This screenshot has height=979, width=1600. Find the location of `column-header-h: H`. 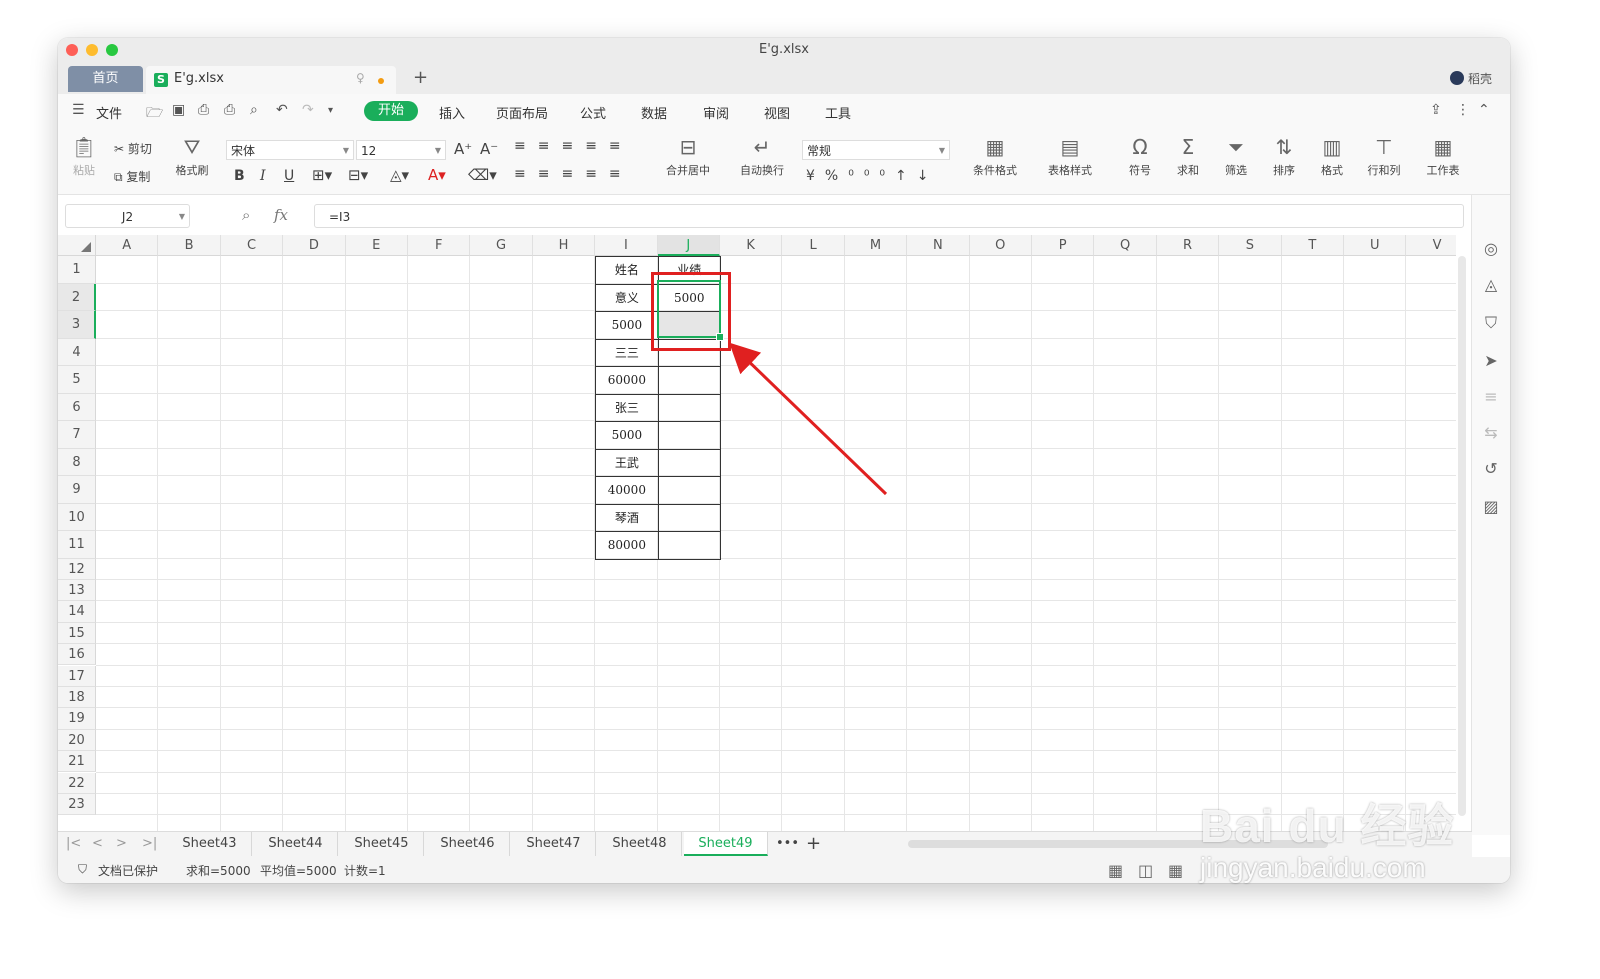

column-header-h: H is located at coordinates (564, 245).